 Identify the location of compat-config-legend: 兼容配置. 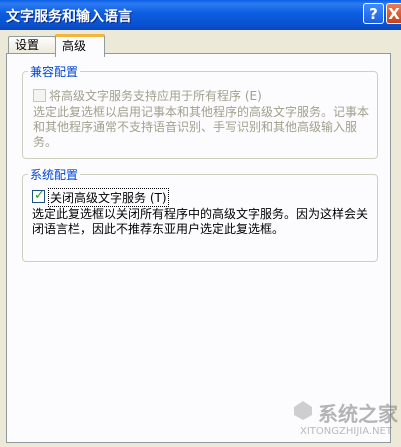
(54, 71).